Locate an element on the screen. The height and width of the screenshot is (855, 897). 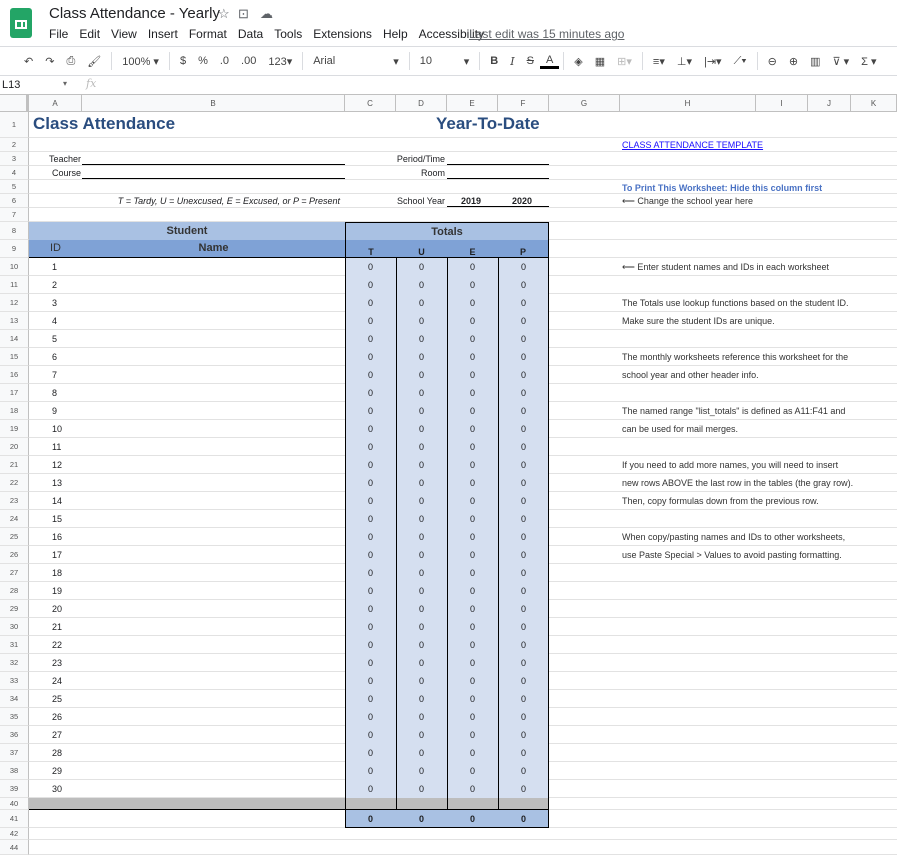
filter-icon: ⊽ ▾ is located at coordinates (841, 61).